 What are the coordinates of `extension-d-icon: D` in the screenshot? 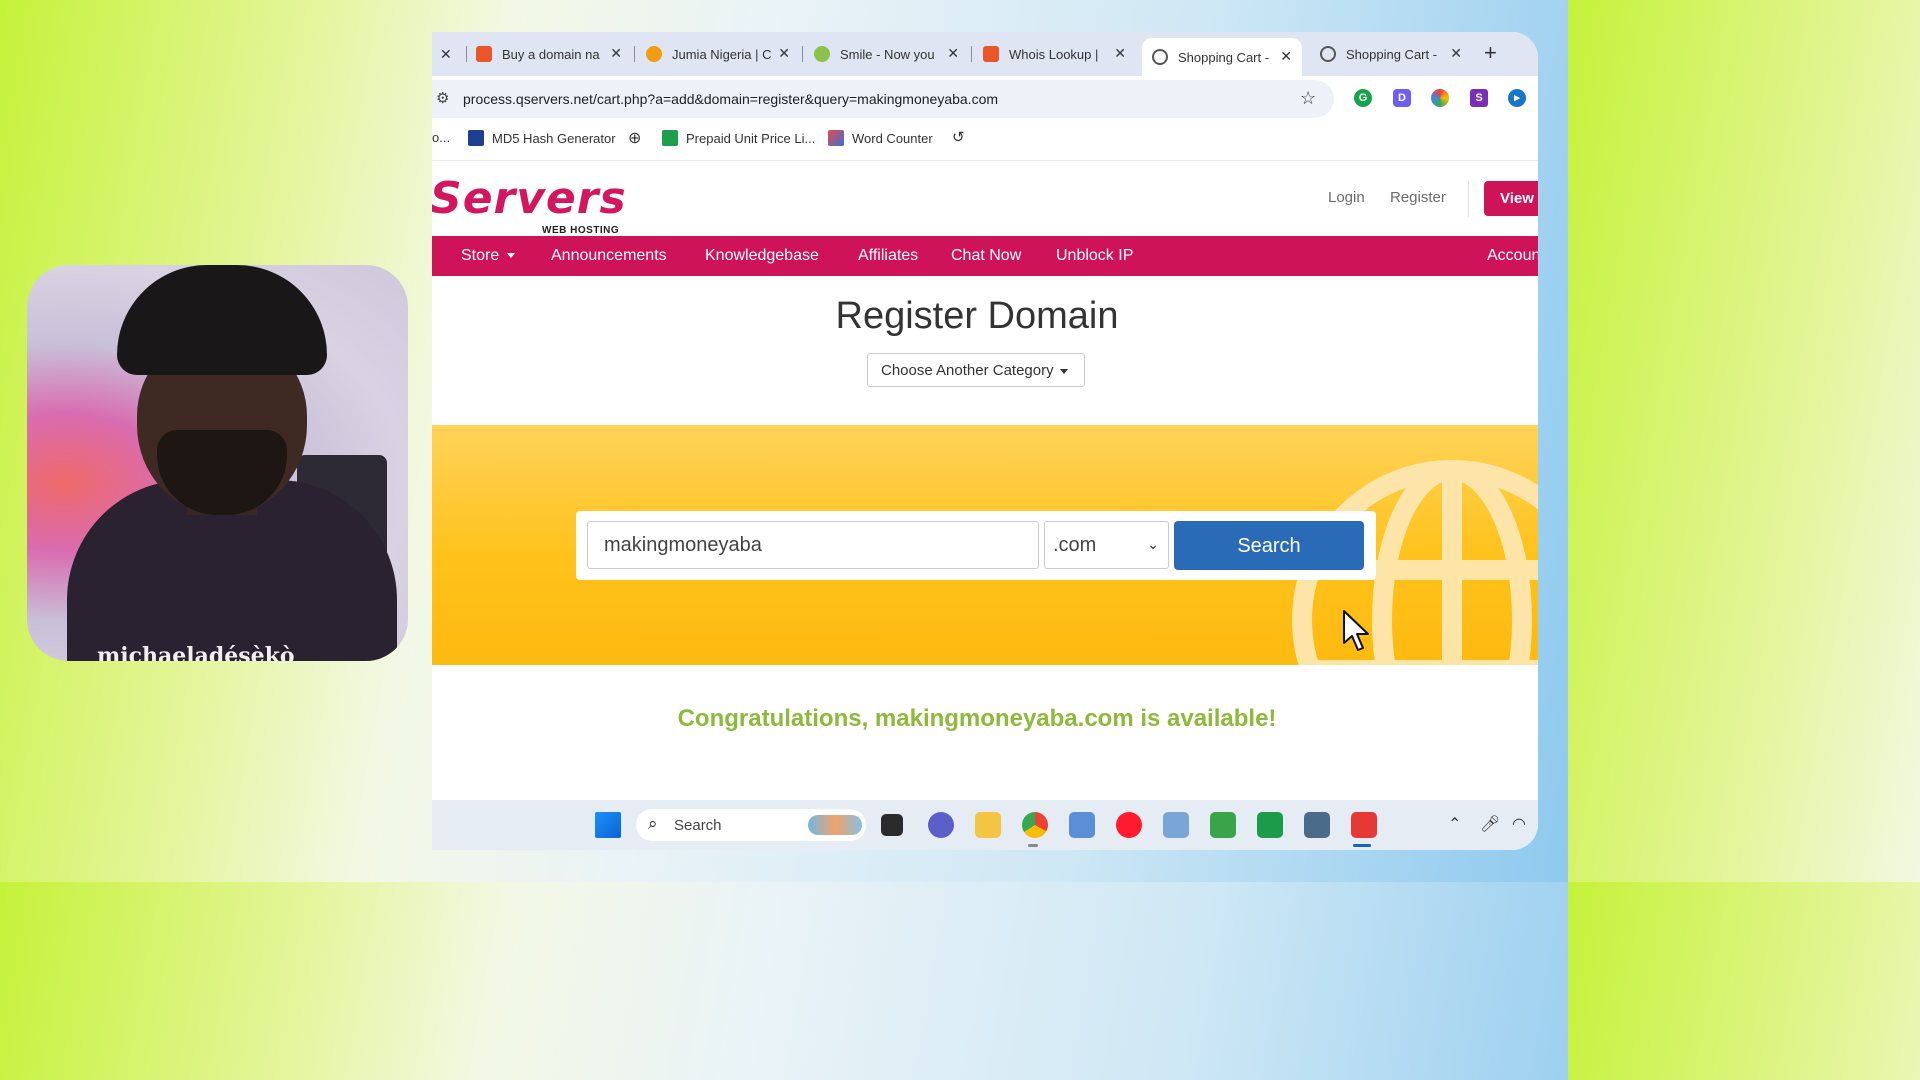 It's located at (1402, 98).